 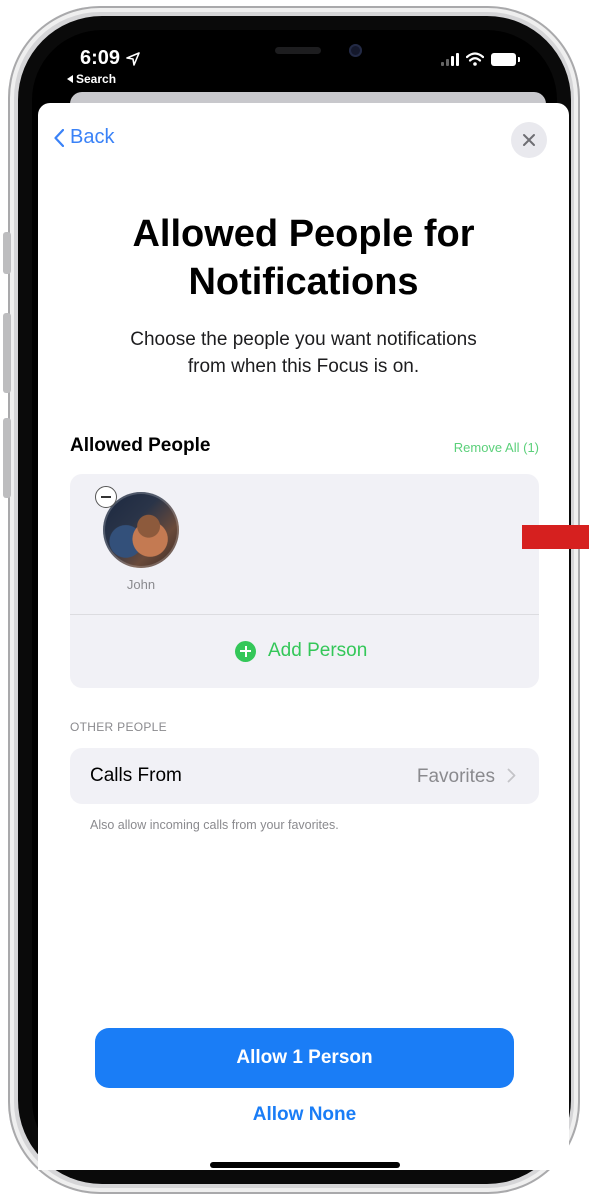 I want to click on speaker-grille, so click(x=298, y=50).